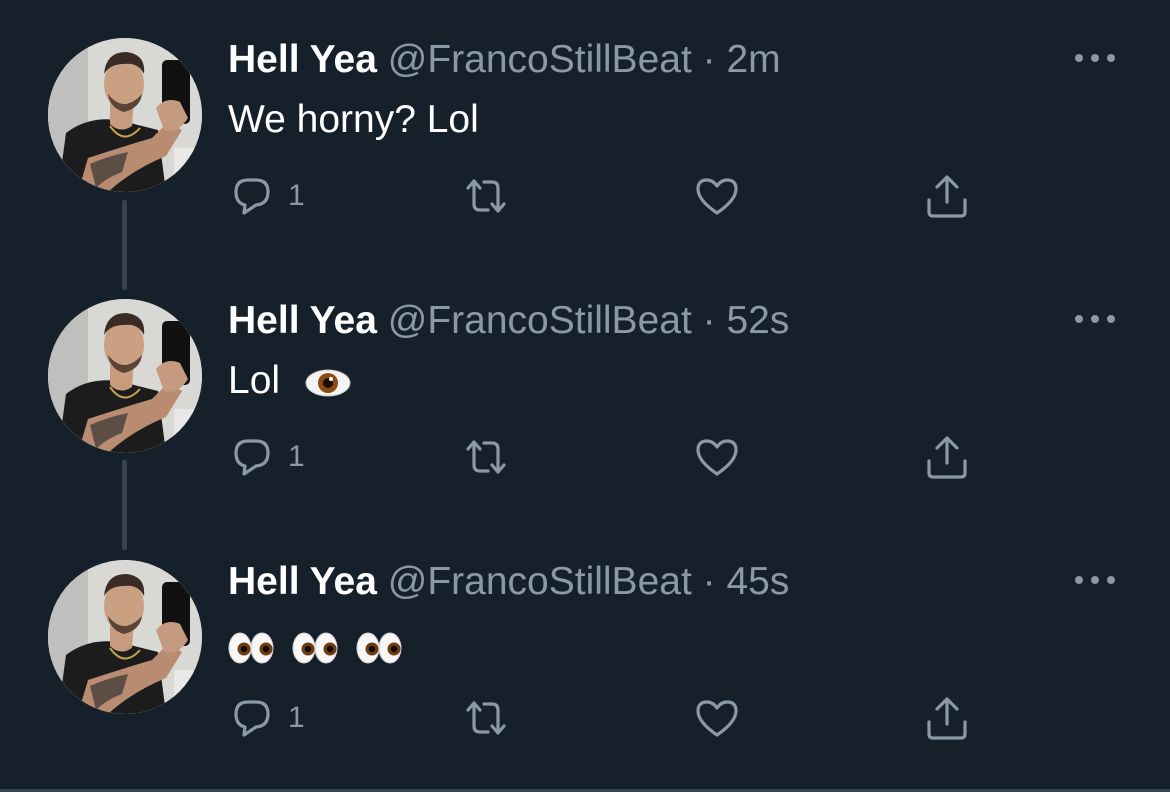  I want to click on tweet-header: Hell Yea @FrancoStillBeat · 2m, so click(504, 60).